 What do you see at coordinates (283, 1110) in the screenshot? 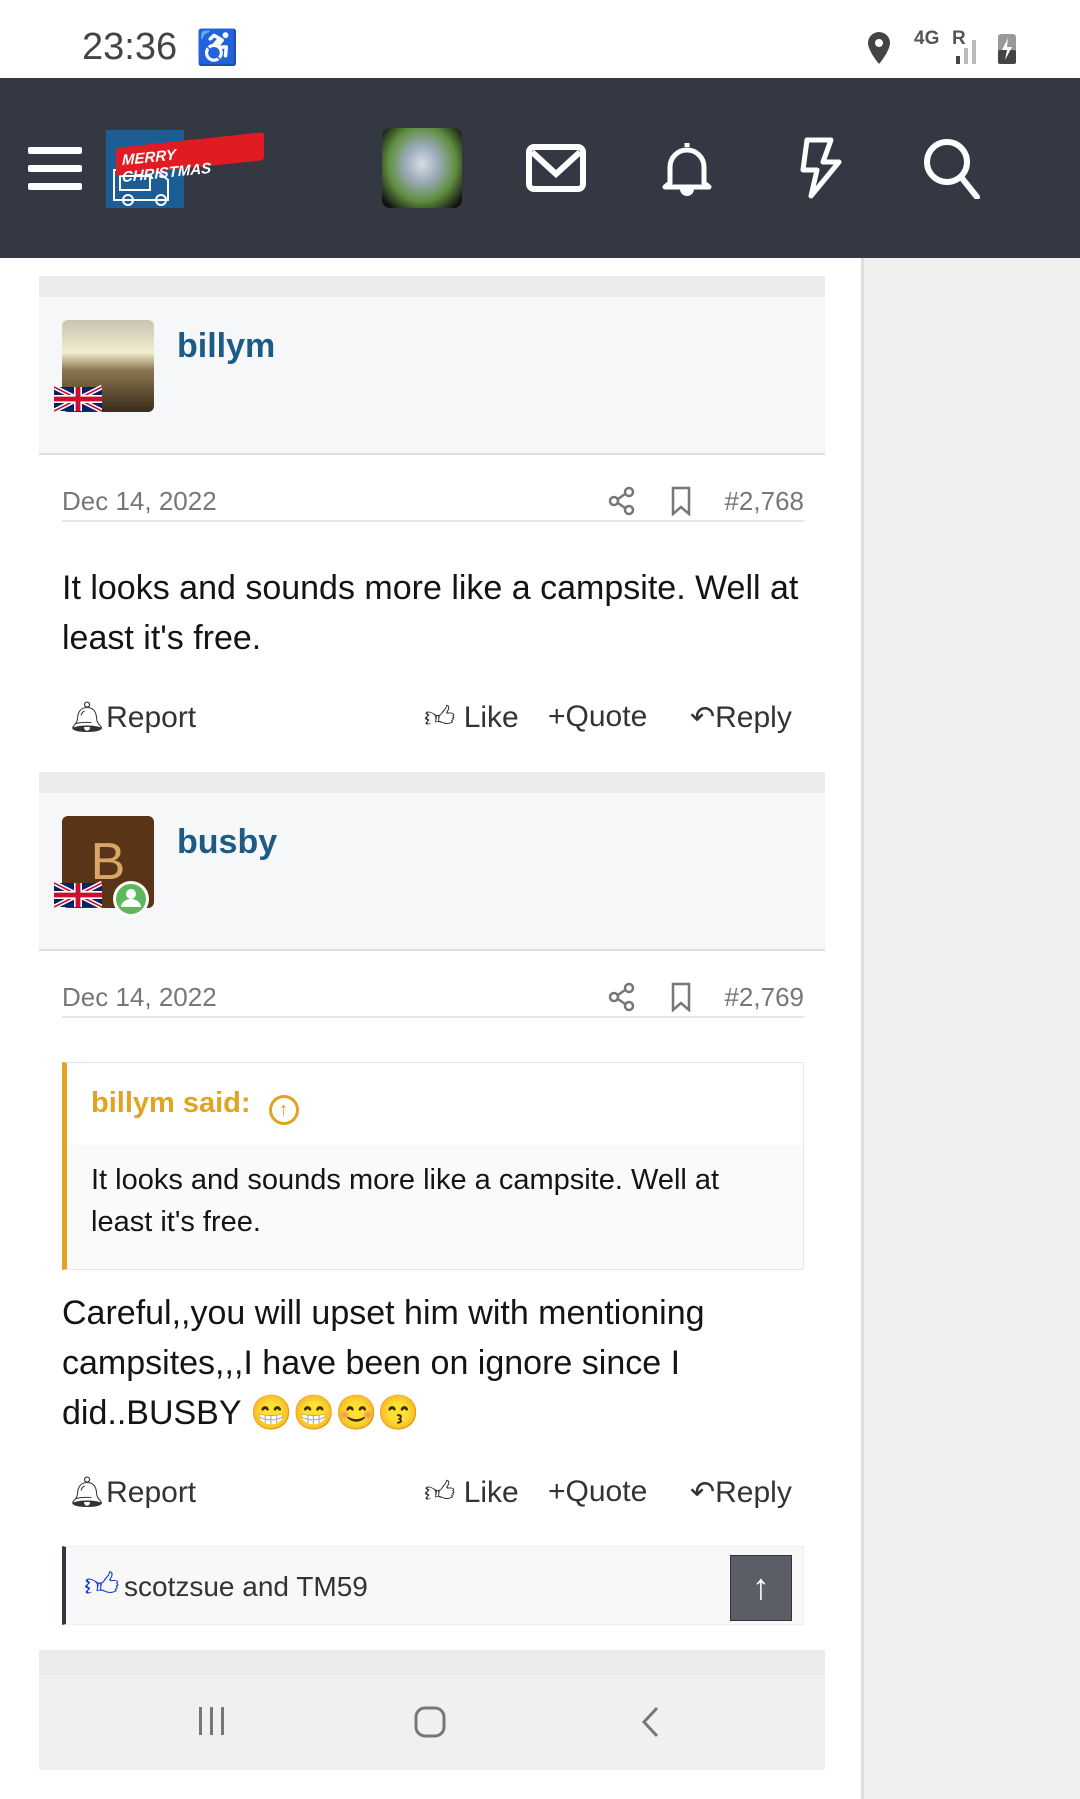
I see `arrow-up-circle-icon: ↑` at bounding box center [283, 1110].